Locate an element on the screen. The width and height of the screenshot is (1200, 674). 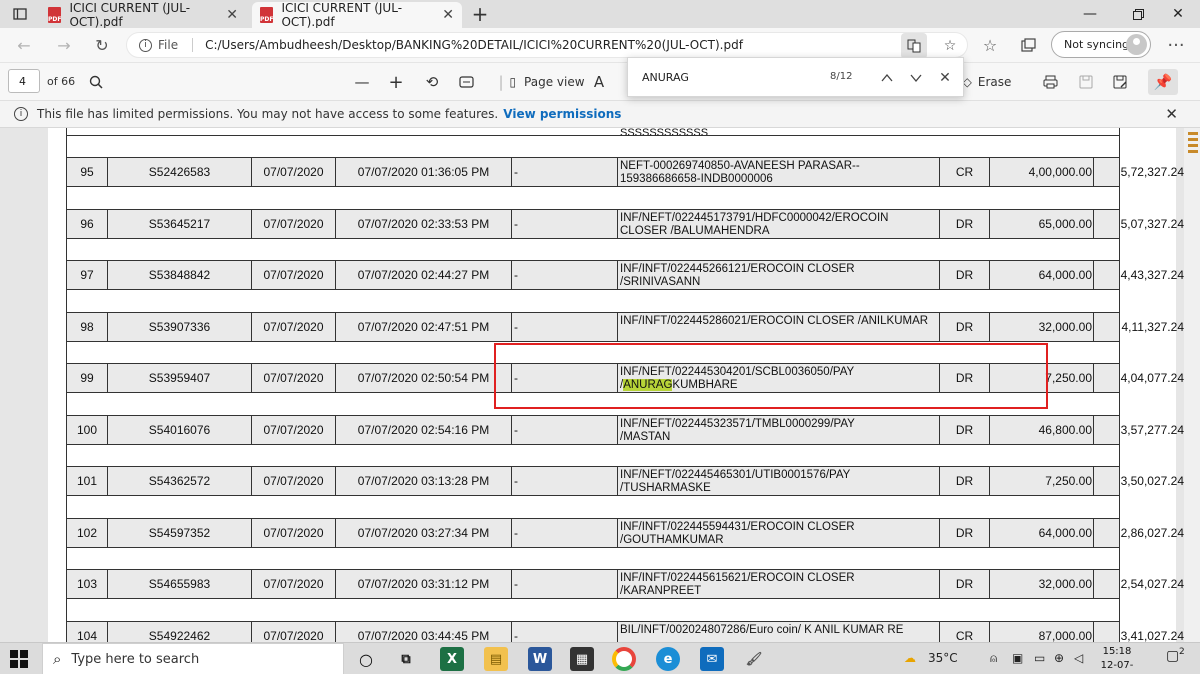
pdf-file-icon: PDF is located at coordinates (267, 15).